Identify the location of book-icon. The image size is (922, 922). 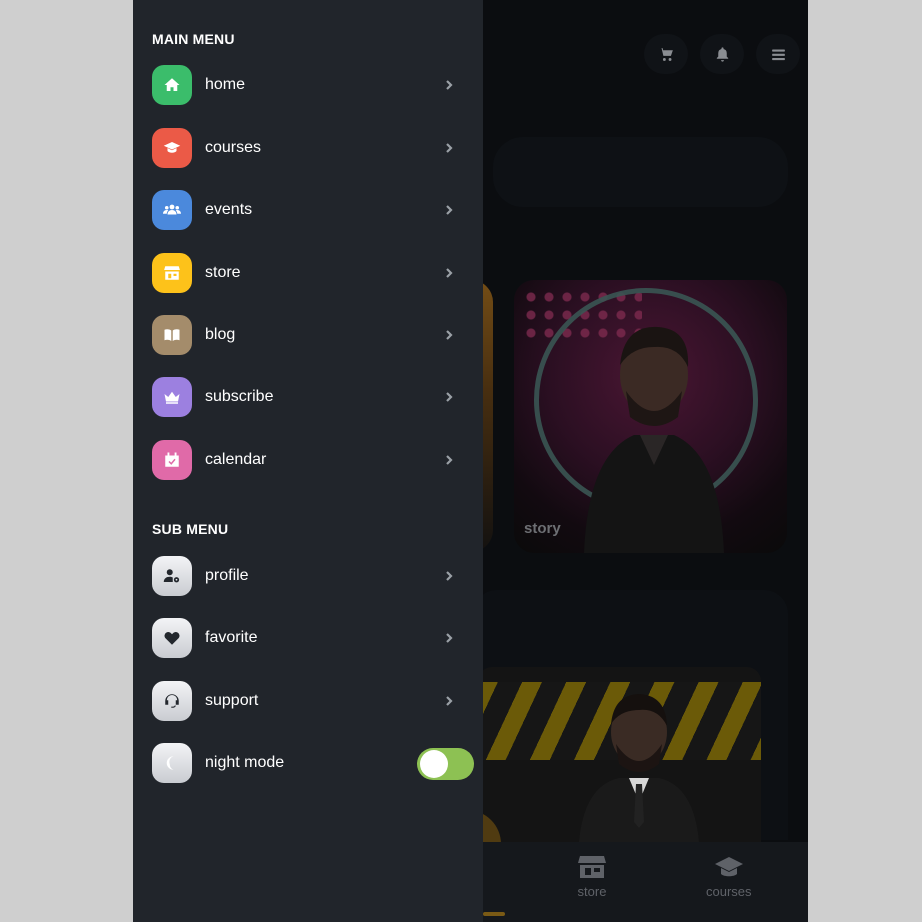
(172, 335).